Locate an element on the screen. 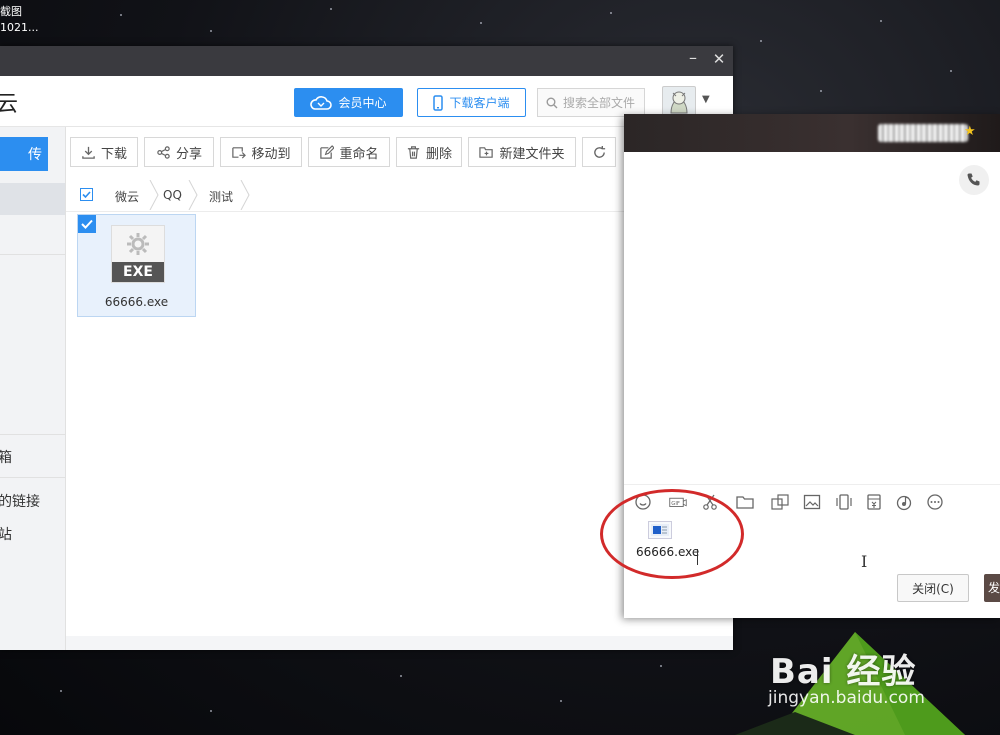 This screenshot has width=1000, height=735. send-button: 发 is located at coordinates (992, 588).